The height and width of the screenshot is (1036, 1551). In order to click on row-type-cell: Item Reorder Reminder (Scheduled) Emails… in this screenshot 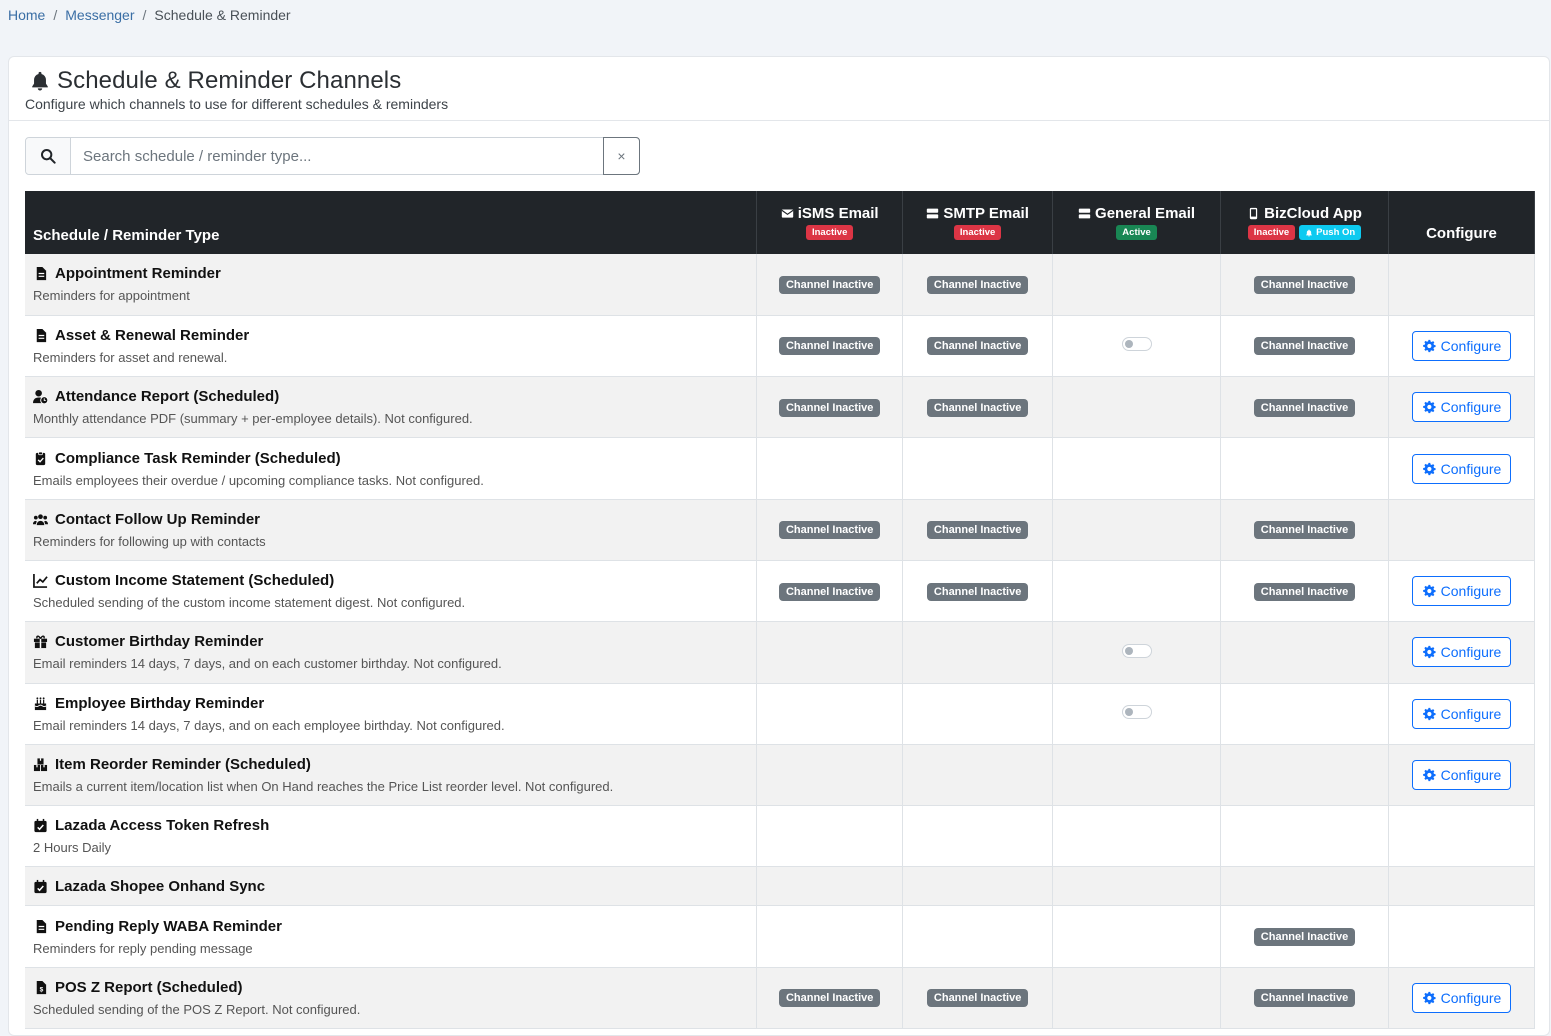, I will do `click(391, 775)`.